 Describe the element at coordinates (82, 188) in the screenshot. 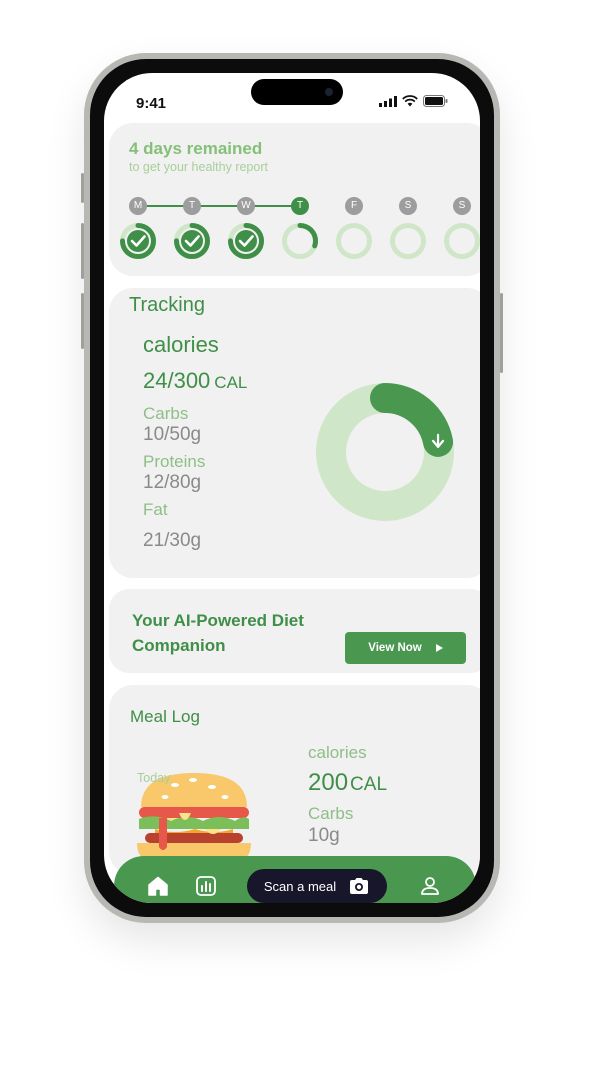

I see `side-button-silent` at that location.